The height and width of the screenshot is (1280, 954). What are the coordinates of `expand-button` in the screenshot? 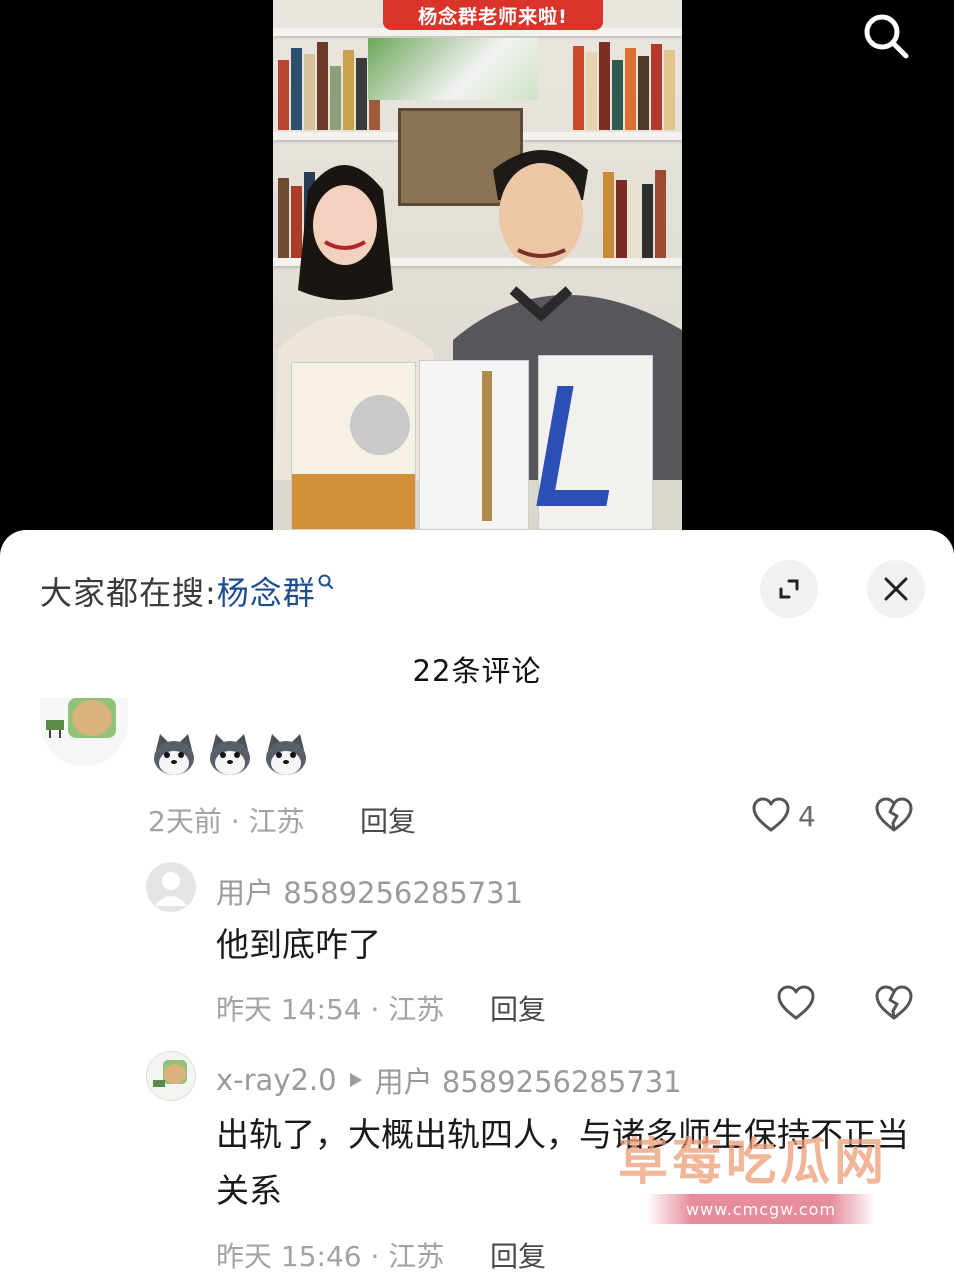 It's located at (789, 589).